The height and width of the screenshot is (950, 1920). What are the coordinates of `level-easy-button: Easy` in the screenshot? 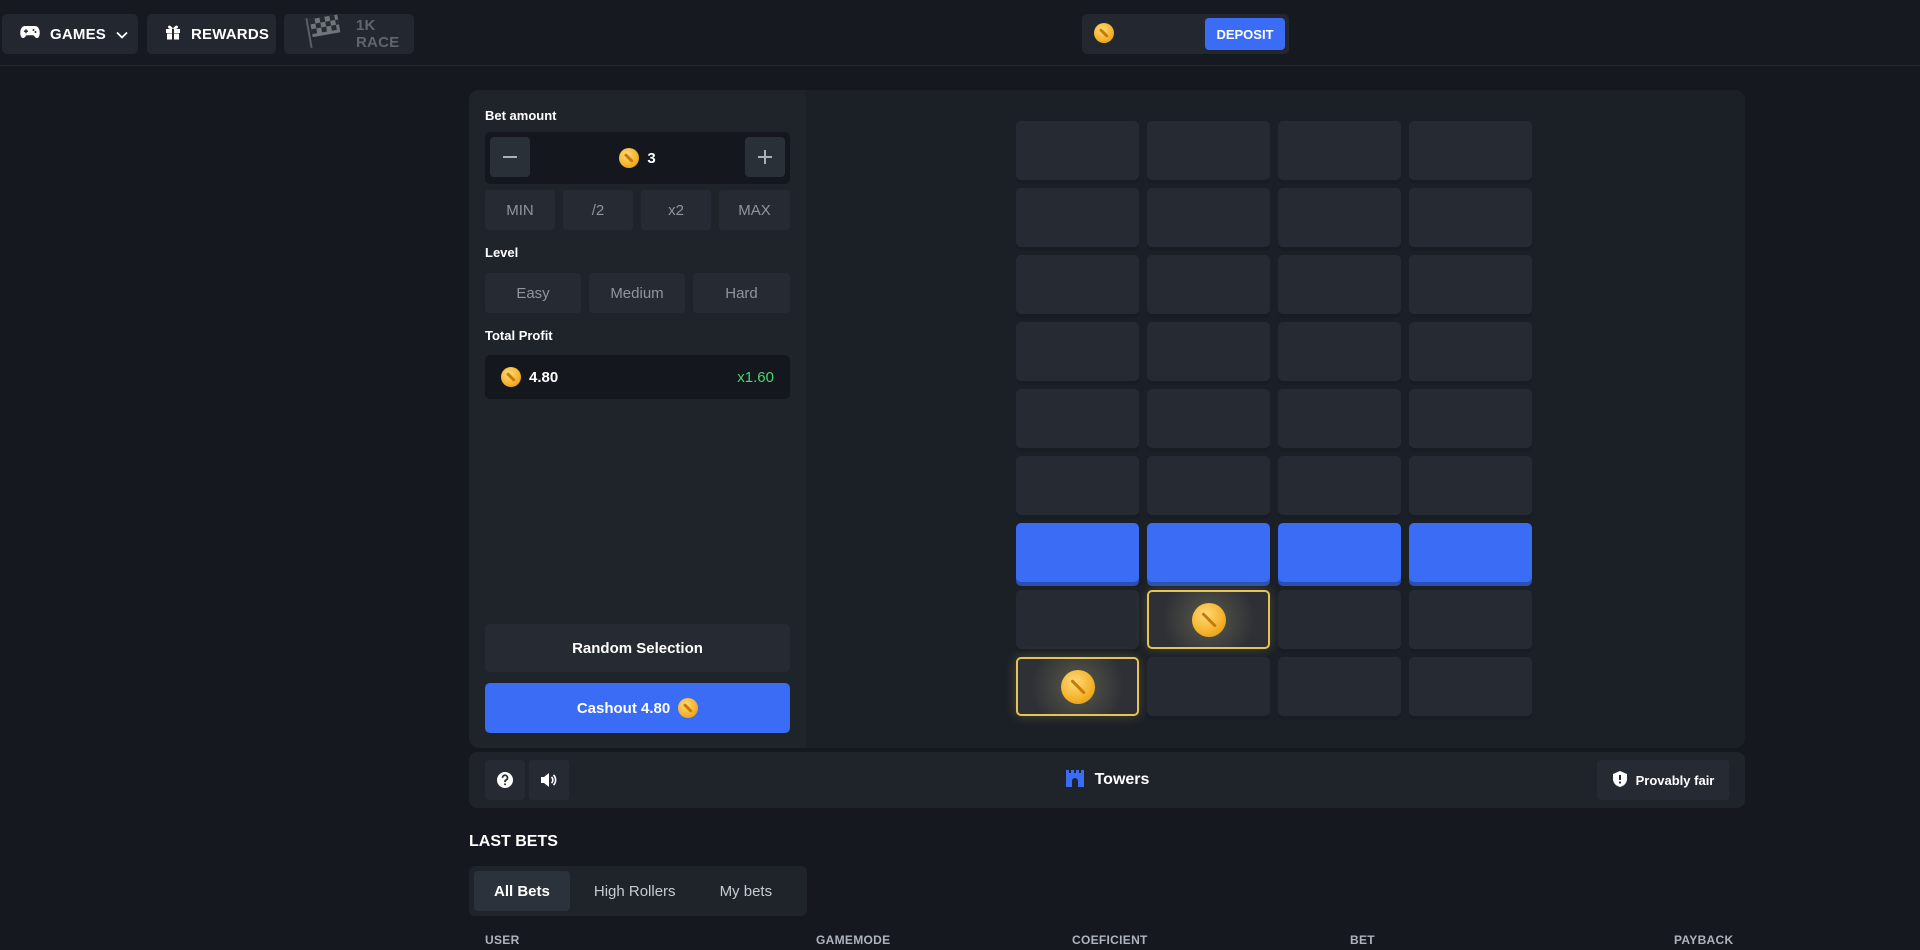 It's located at (533, 293).